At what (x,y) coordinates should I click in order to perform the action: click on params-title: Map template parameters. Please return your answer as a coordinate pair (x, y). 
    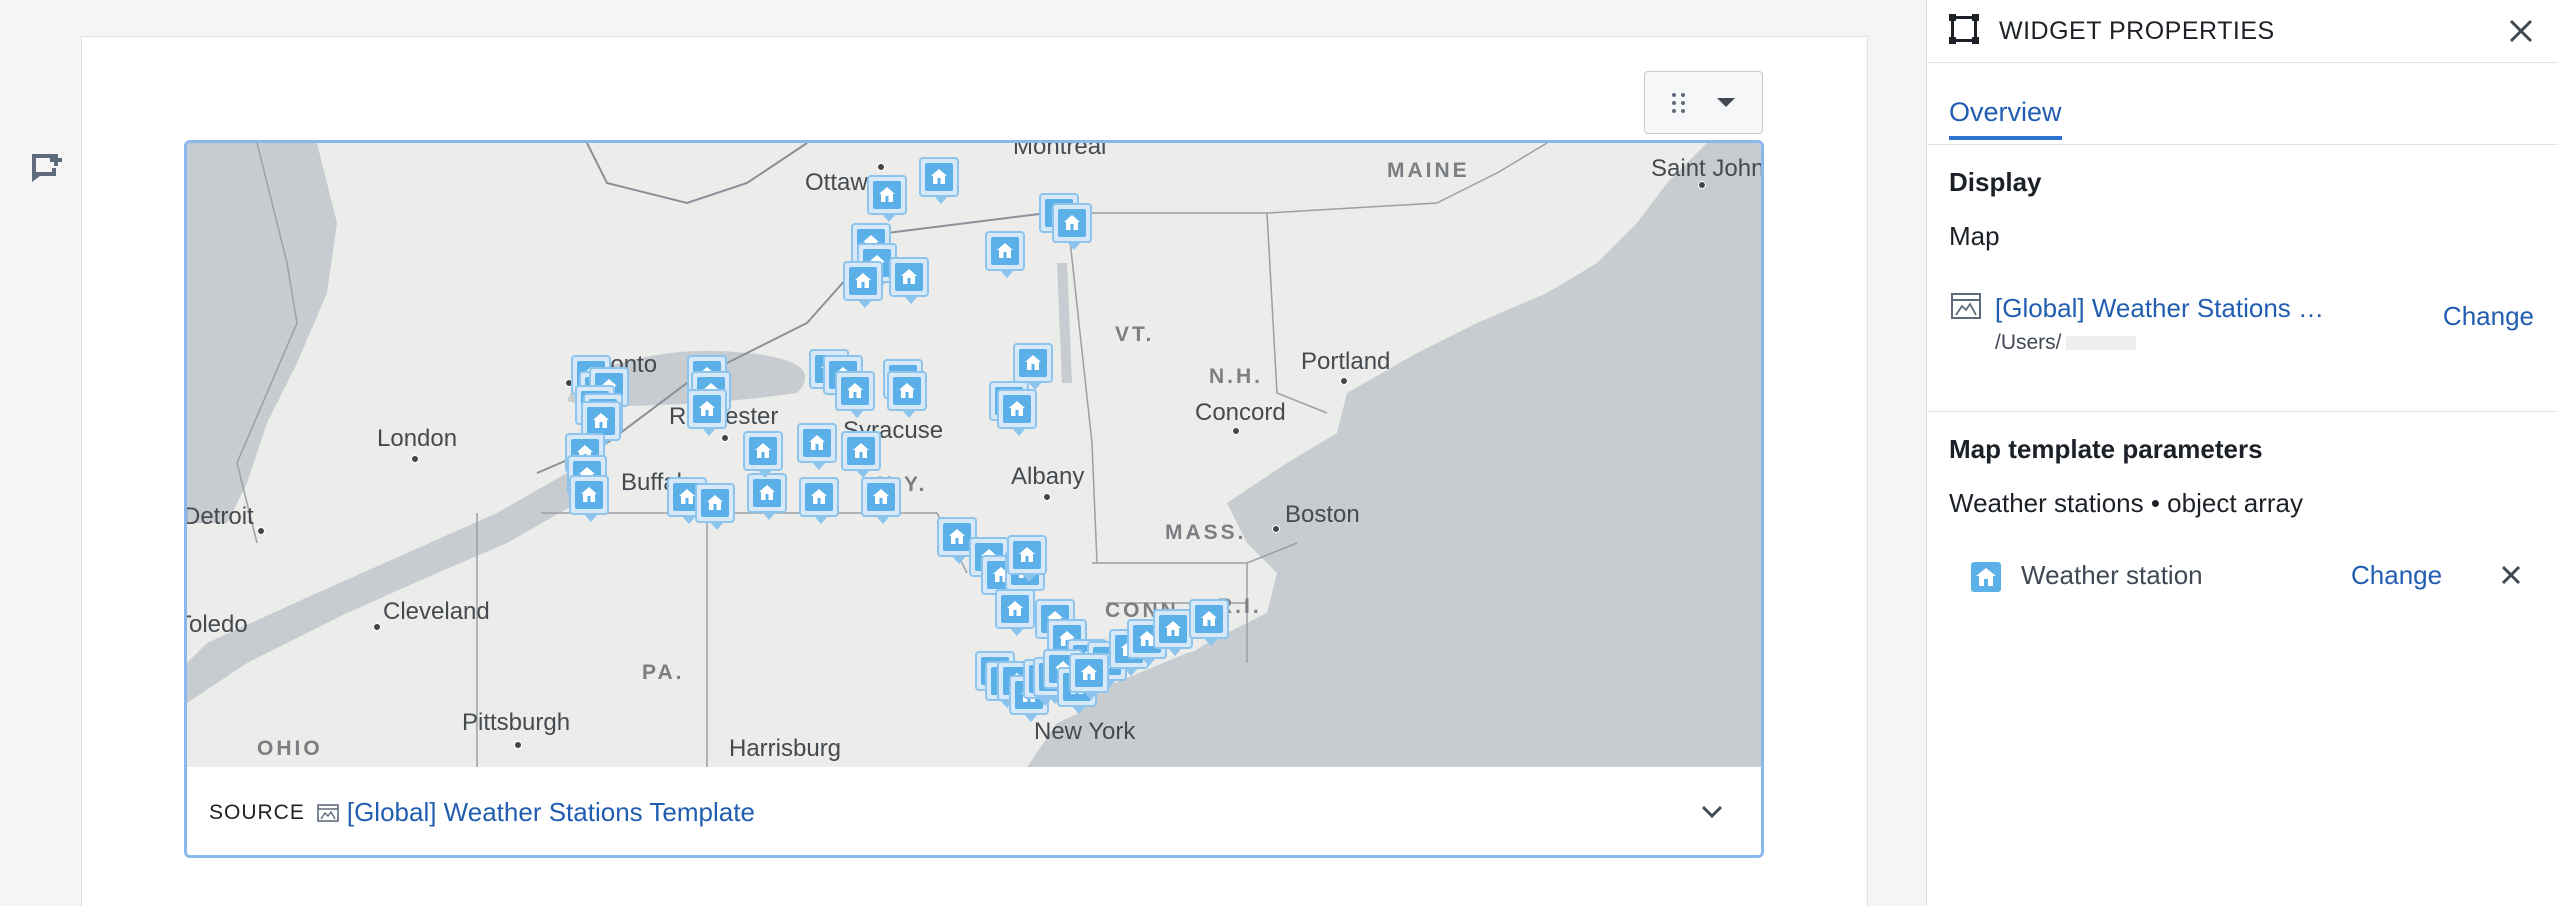
    Looking at the image, I should click on (2106, 449).